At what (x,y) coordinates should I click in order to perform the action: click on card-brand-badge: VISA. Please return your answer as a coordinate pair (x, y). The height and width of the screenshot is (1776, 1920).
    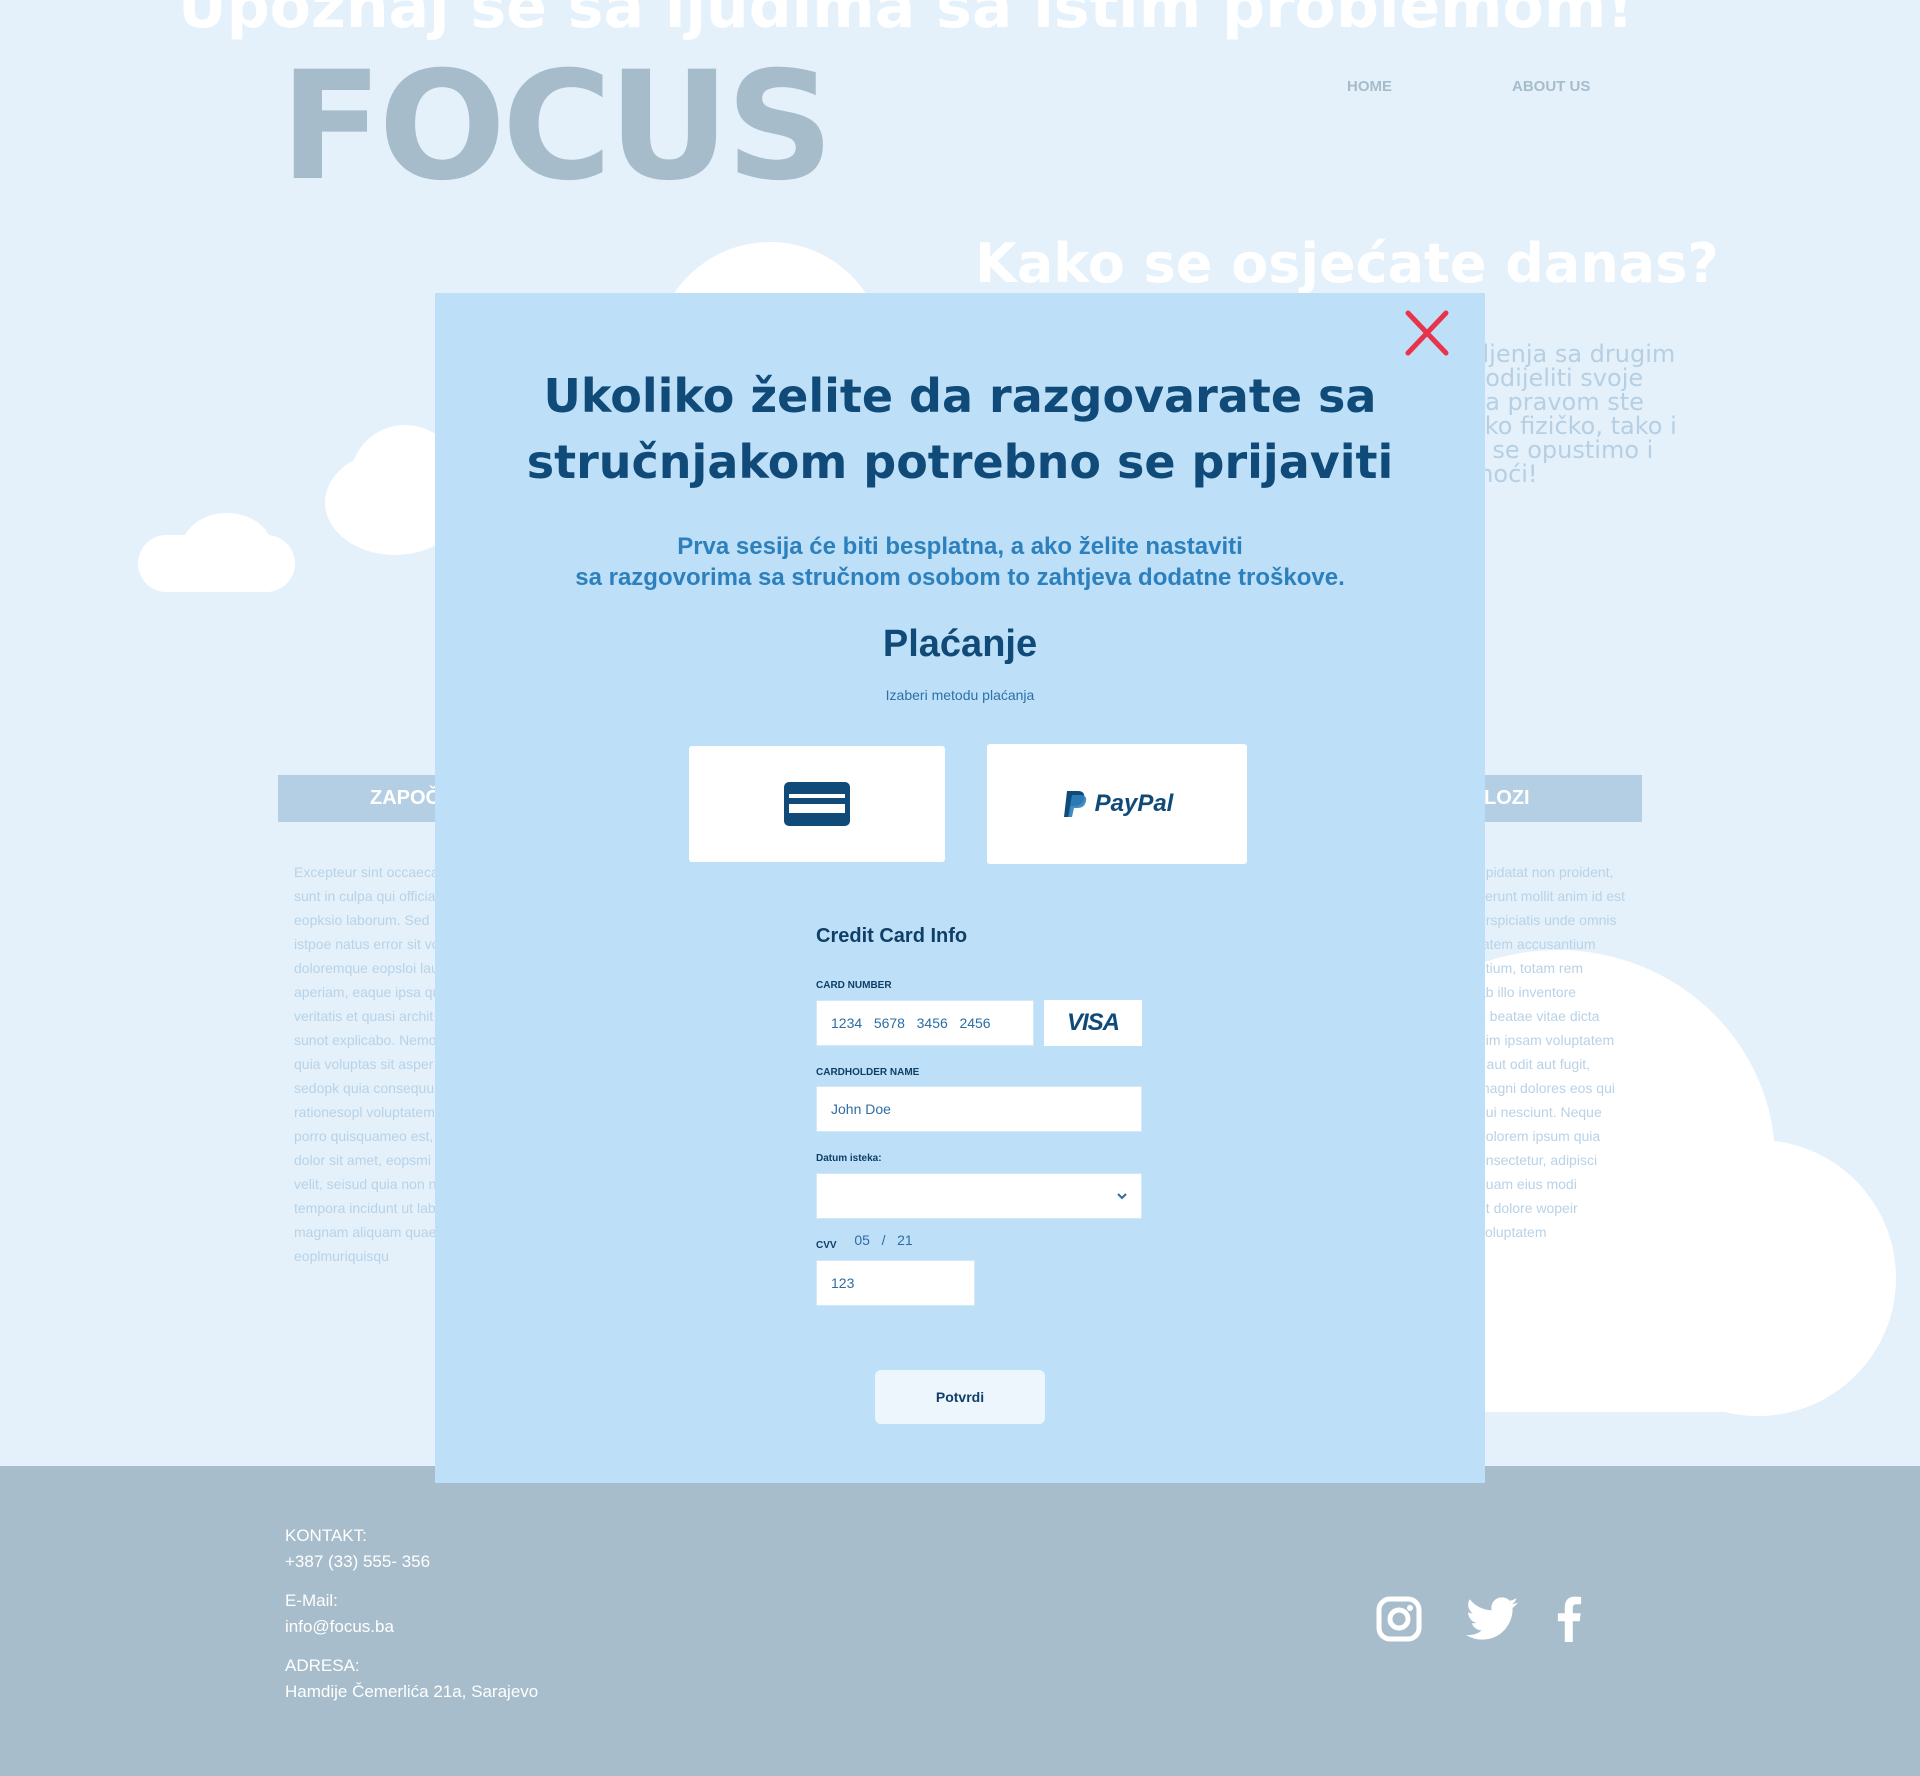
    Looking at the image, I should click on (1093, 1023).